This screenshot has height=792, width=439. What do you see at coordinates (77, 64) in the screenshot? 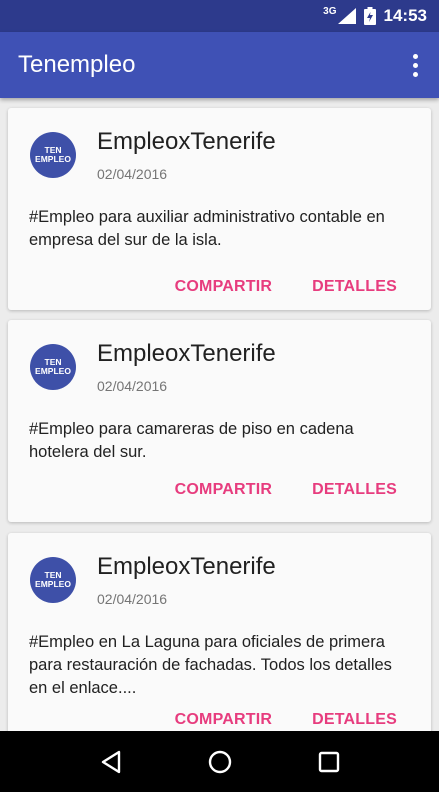
I see `app-title: Tenempleo` at bounding box center [77, 64].